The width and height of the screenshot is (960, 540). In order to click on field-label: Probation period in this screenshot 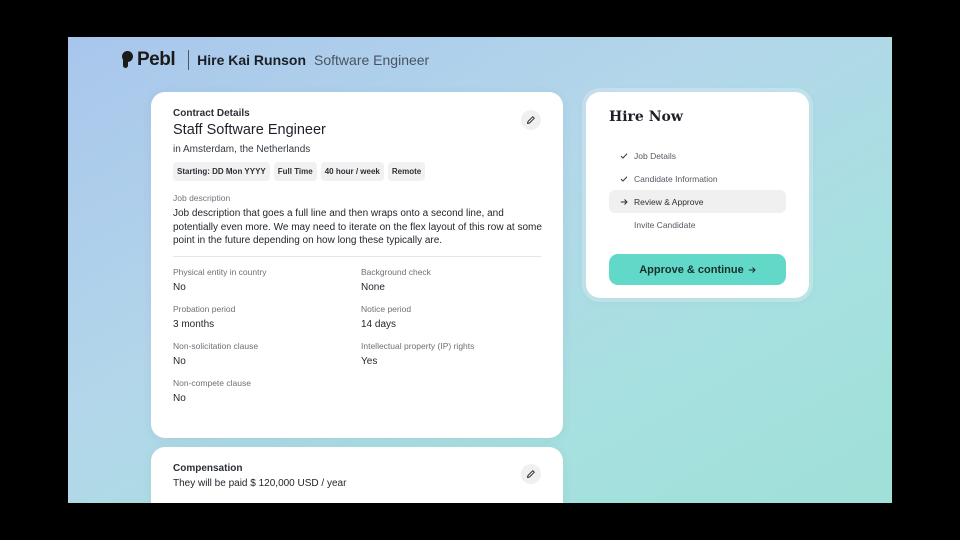, I will do `click(204, 308)`.